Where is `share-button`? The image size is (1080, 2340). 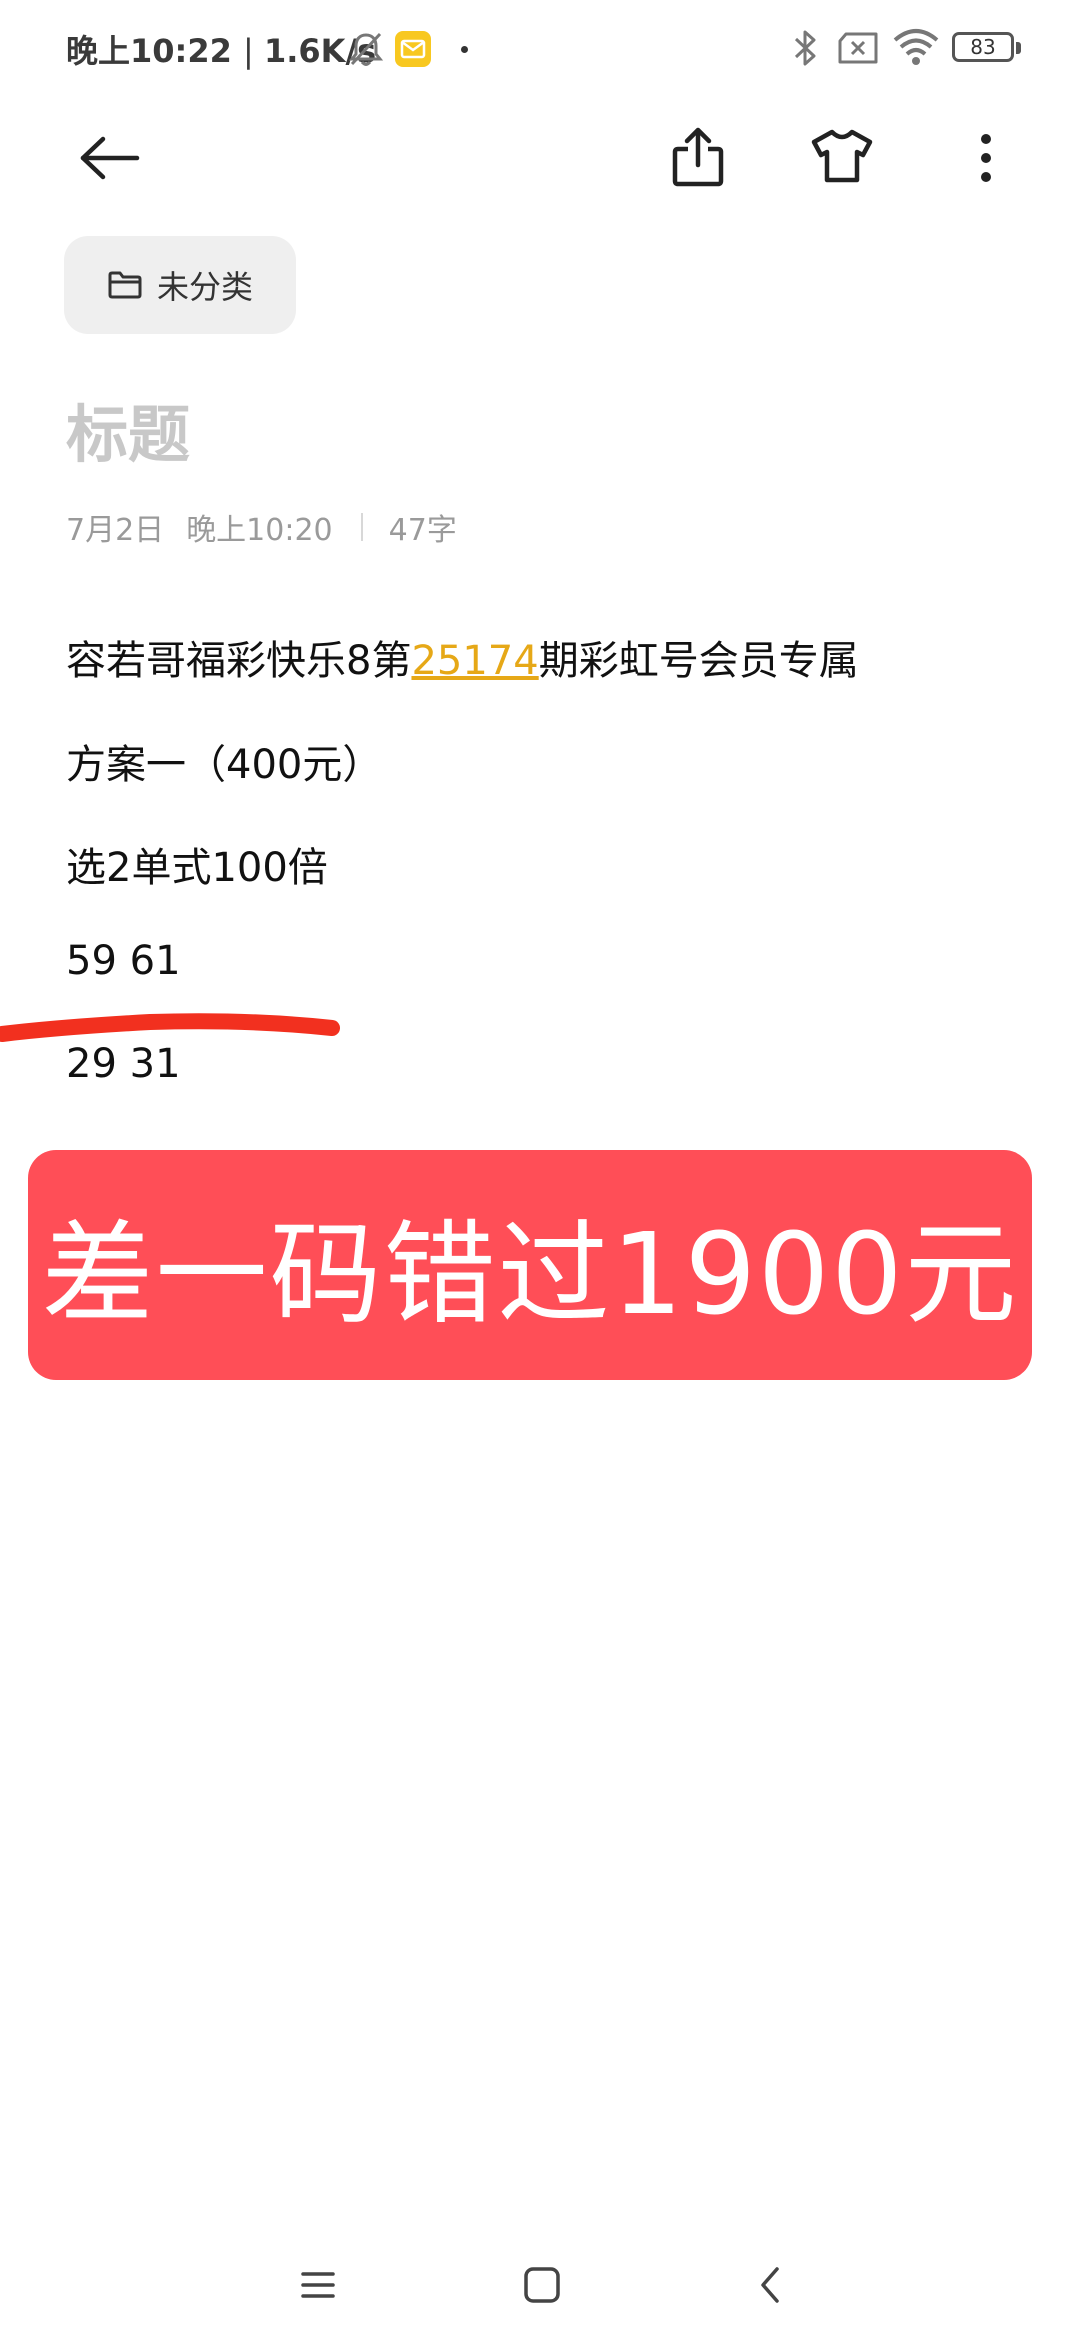 share-button is located at coordinates (698, 157).